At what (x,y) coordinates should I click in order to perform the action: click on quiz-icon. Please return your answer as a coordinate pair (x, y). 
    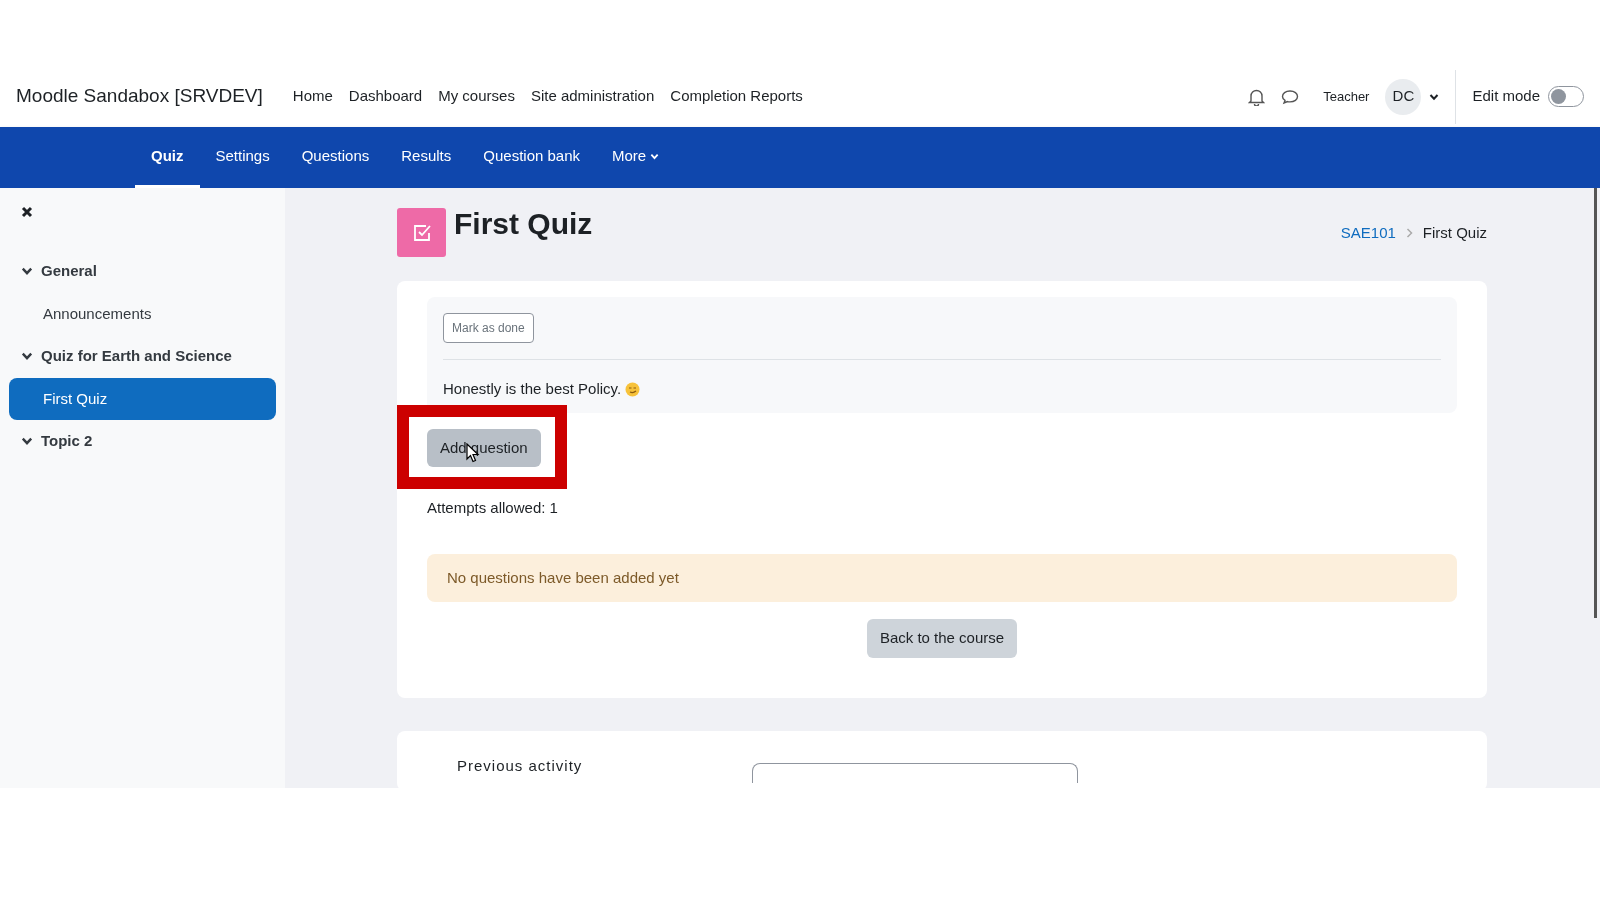
    Looking at the image, I should click on (421, 232).